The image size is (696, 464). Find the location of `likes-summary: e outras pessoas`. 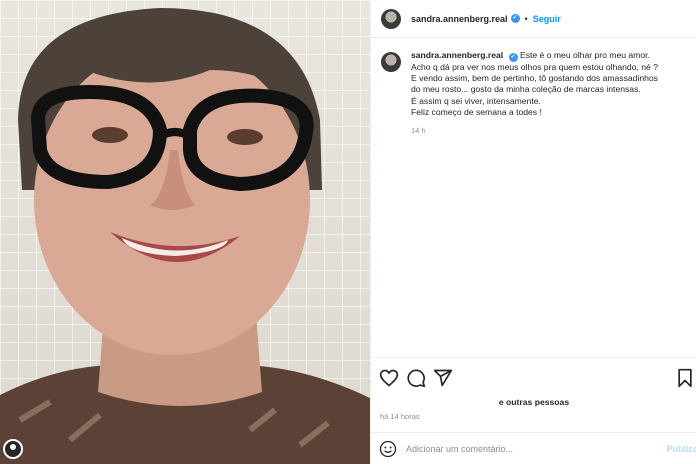

likes-summary: e outras pessoas is located at coordinates (533, 402).